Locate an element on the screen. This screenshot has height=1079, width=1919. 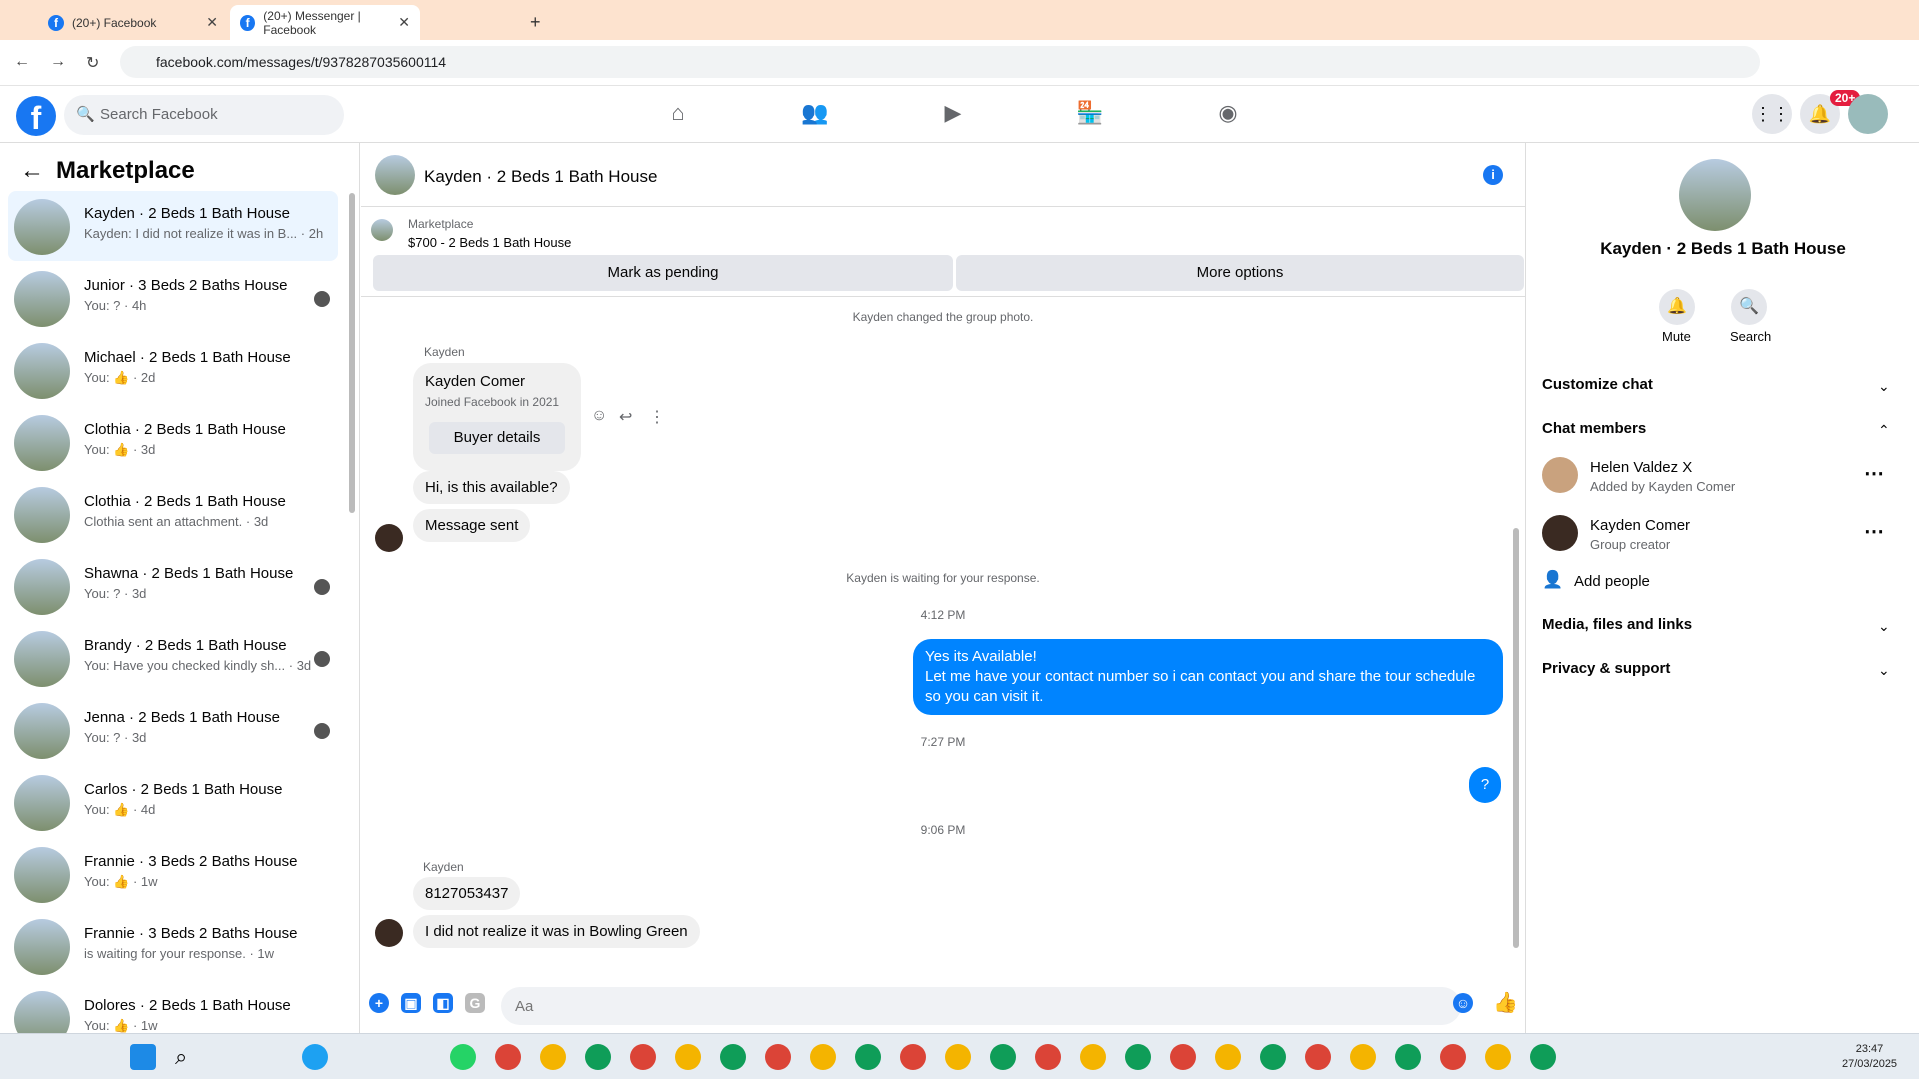
customize-chat: Customize chat is located at coordinates (1597, 384).